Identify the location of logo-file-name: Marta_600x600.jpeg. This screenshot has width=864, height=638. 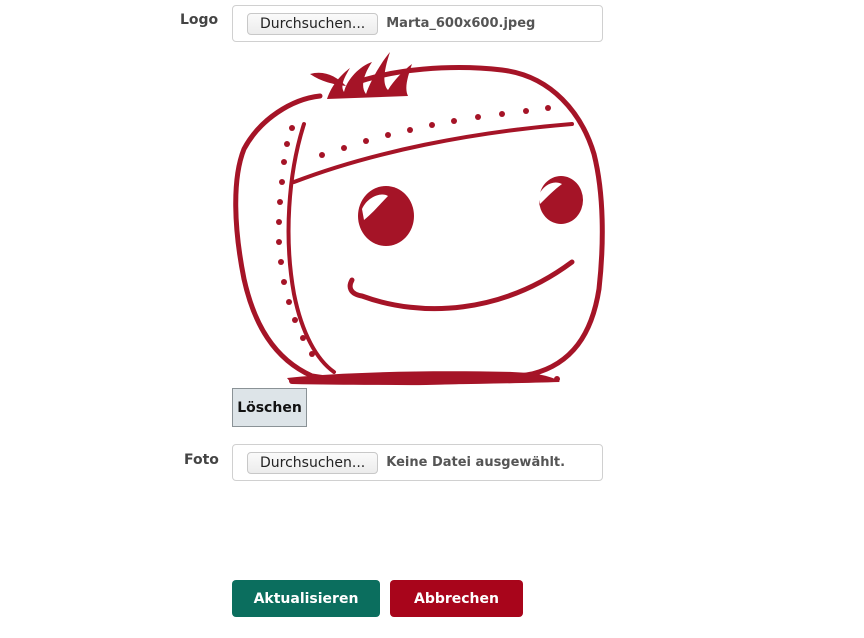
(461, 23).